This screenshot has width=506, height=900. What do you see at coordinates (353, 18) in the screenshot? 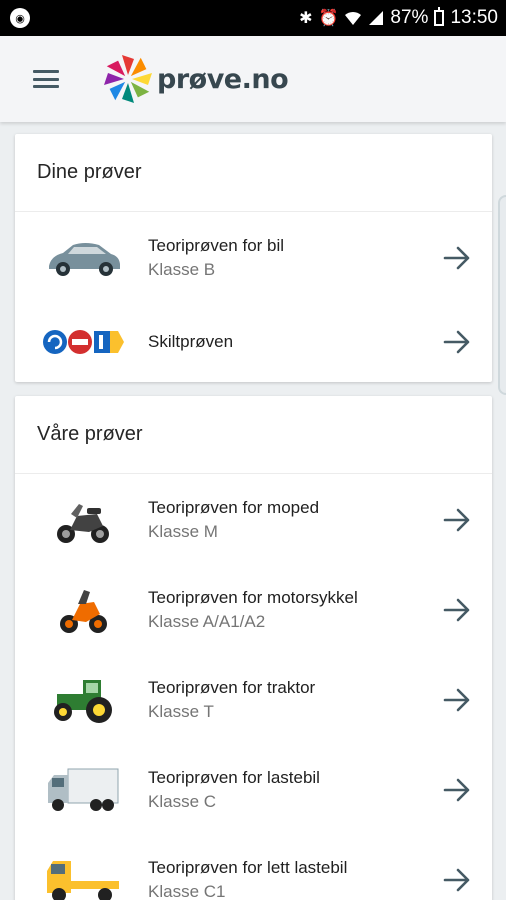
I see `wifi-icon` at bounding box center [353, 18].